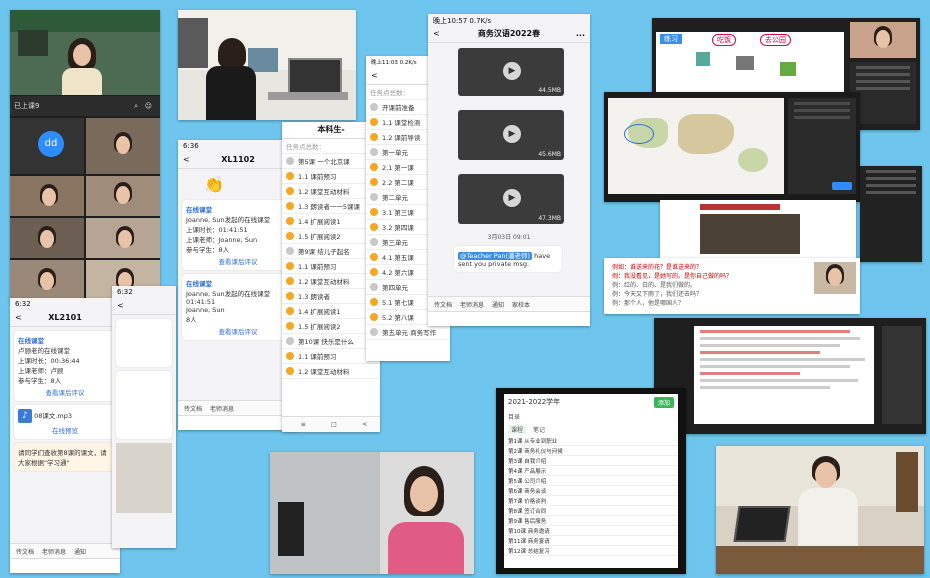 Image resolution: width=930 pixels, height=578 pixels. I want to click on outline-item-row: 第5课 公司介绍, so click(591, 481).